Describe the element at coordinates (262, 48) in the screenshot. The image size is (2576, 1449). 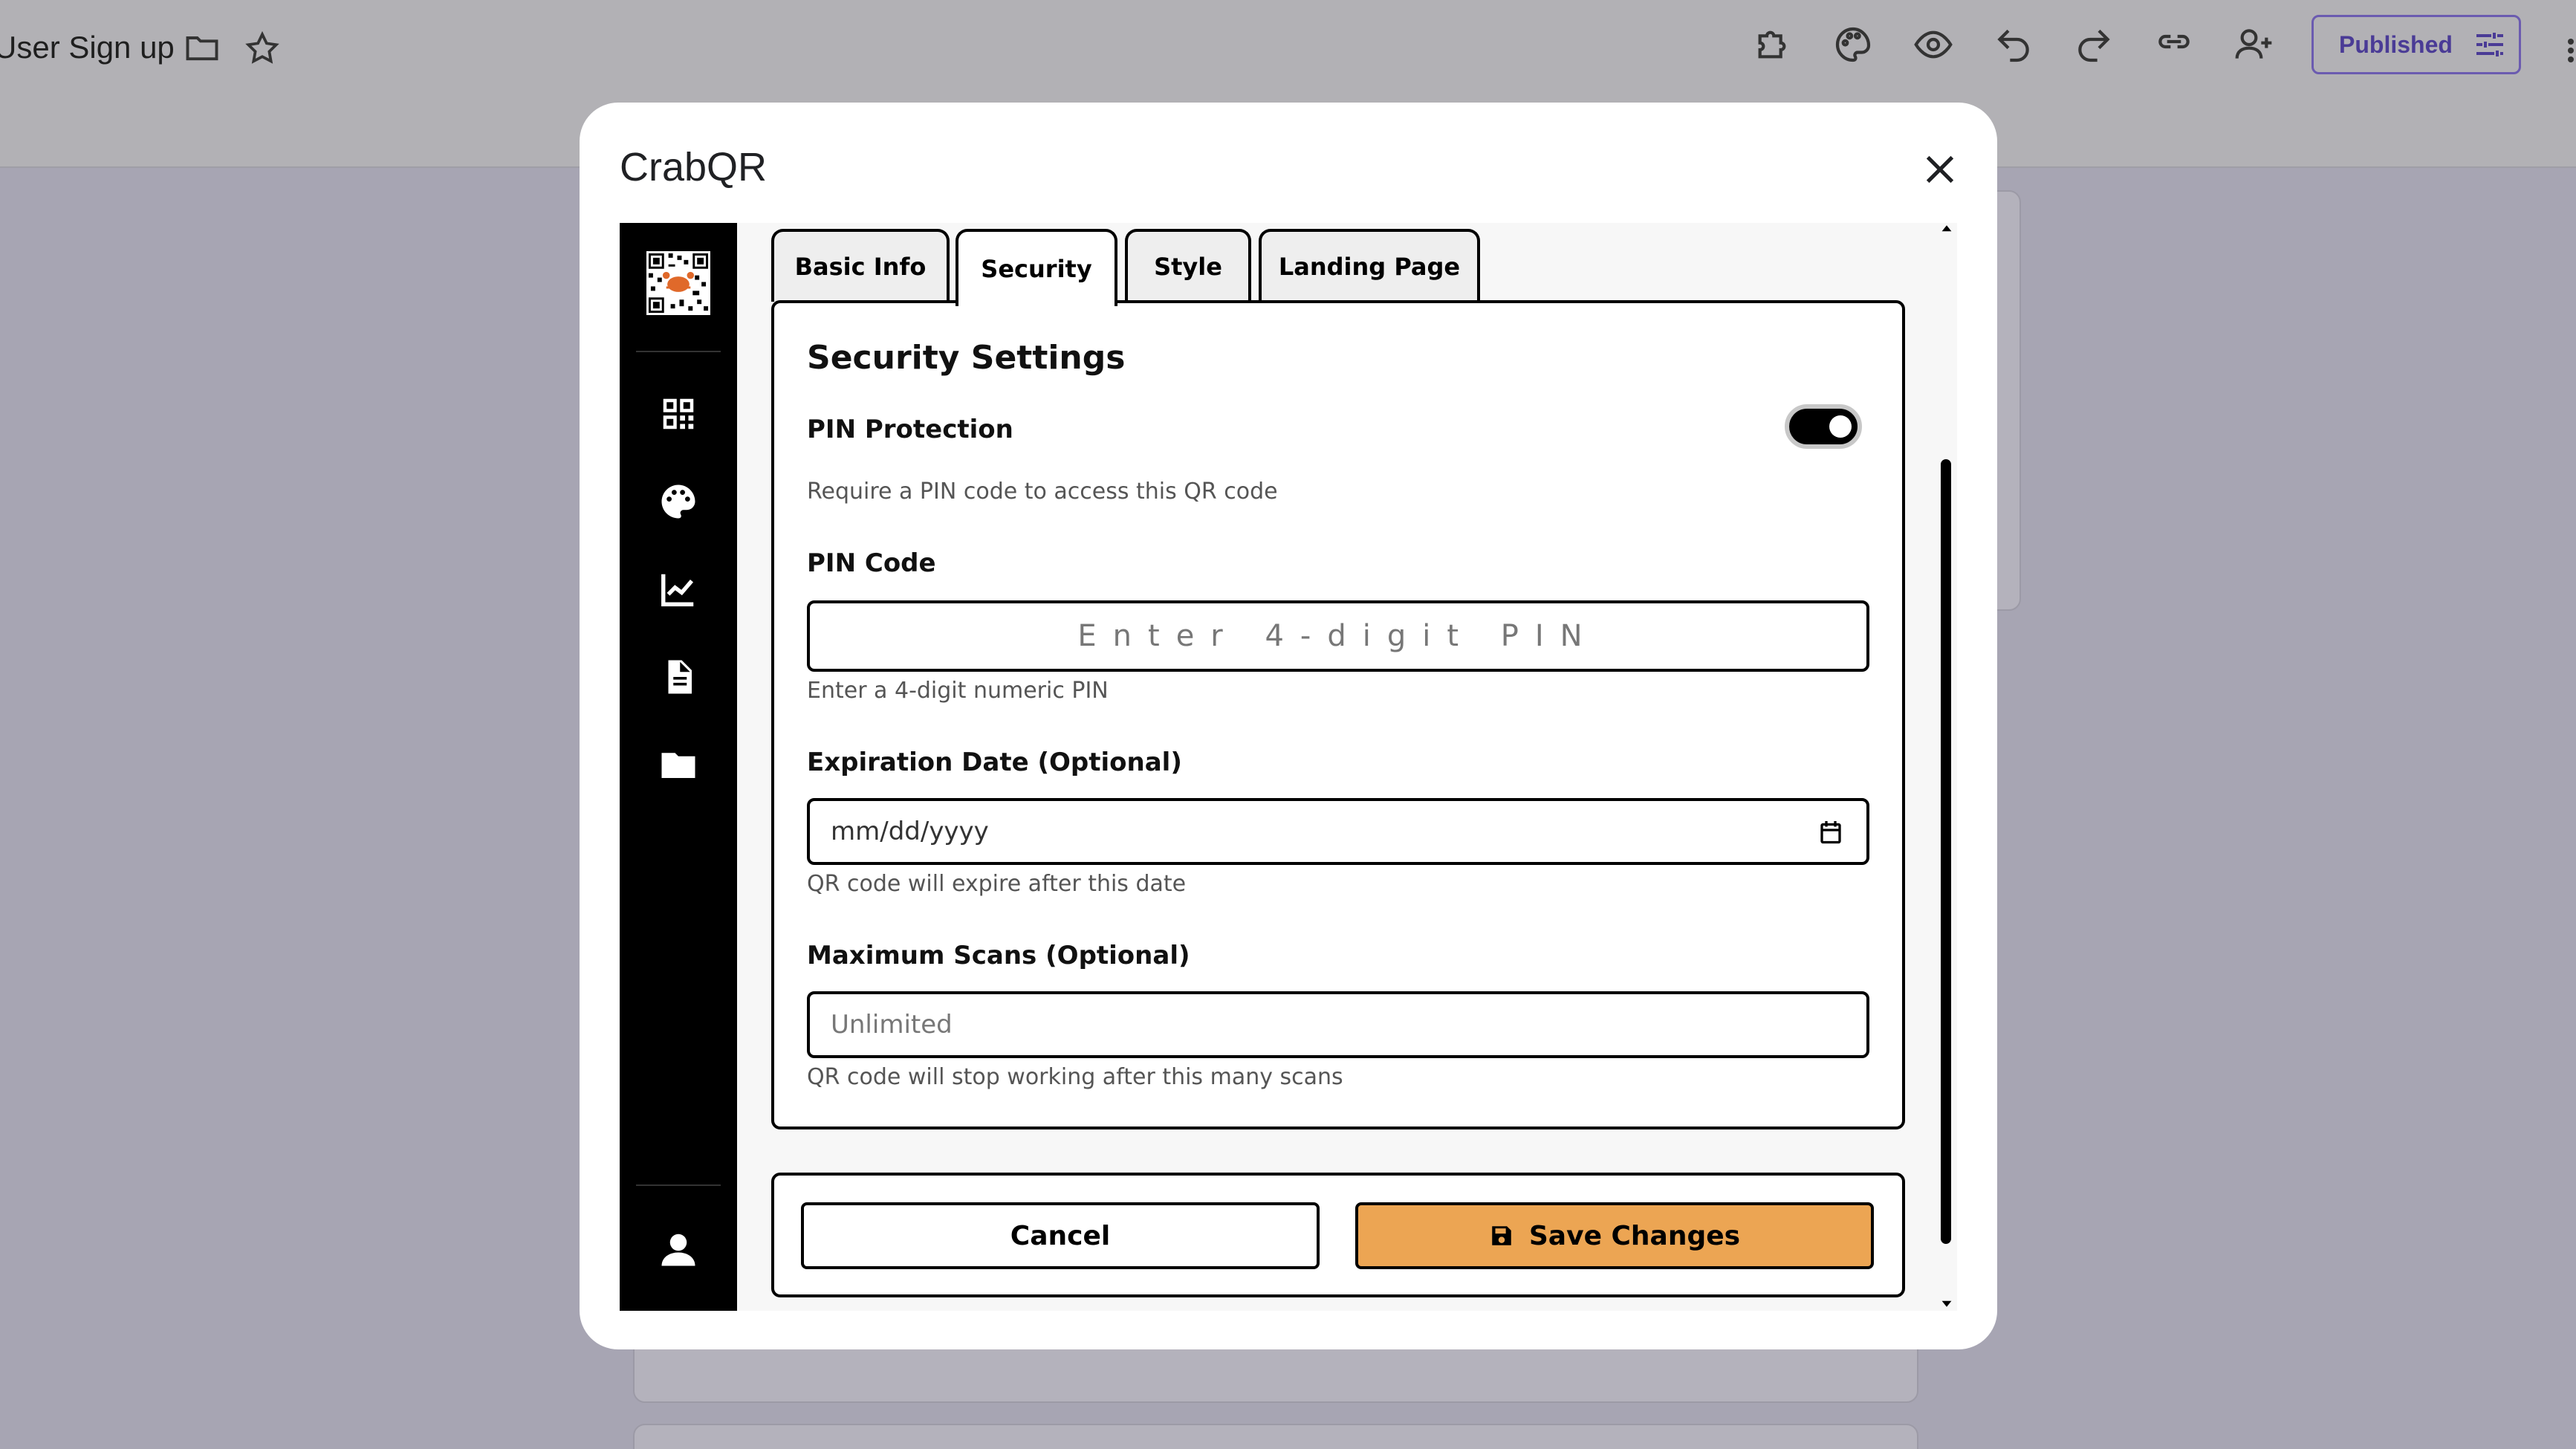
I see `star-icon` at that location.